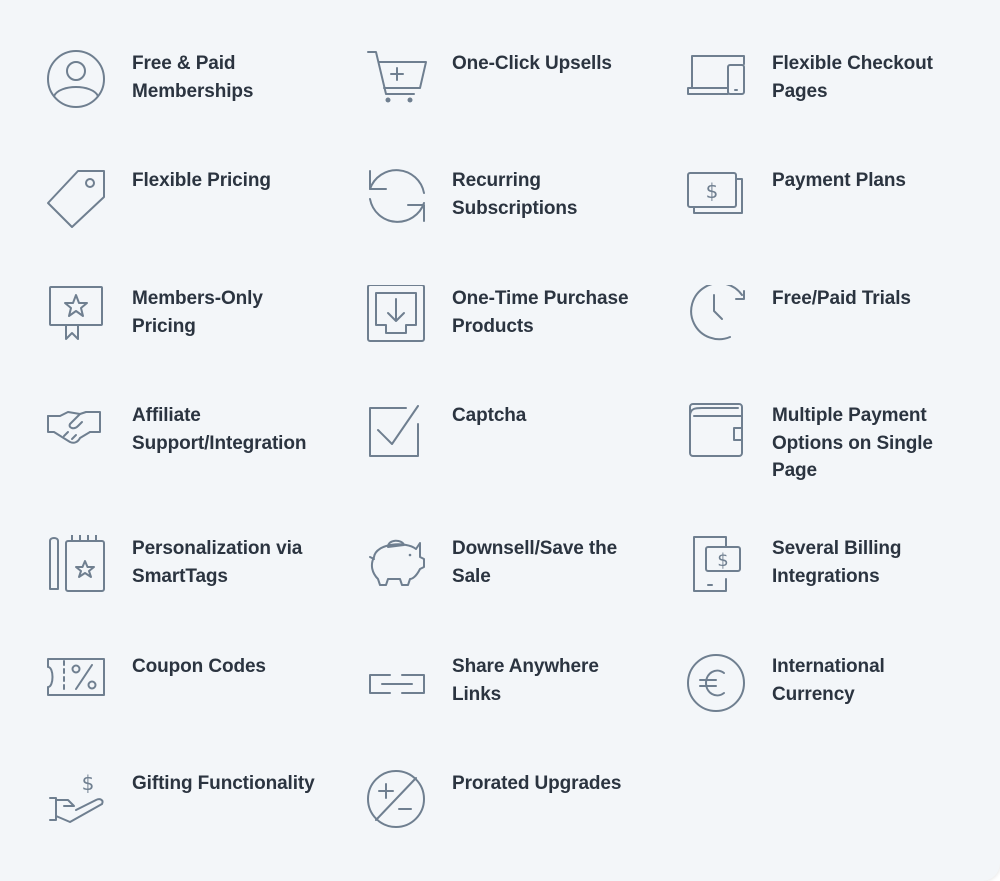 This screenshot has height=881, width=1000. What do you see at coordinates (537, 783) in the screenshot?
I see `feature-label: Prorated Upgrades` at bounding box center [537, 783].